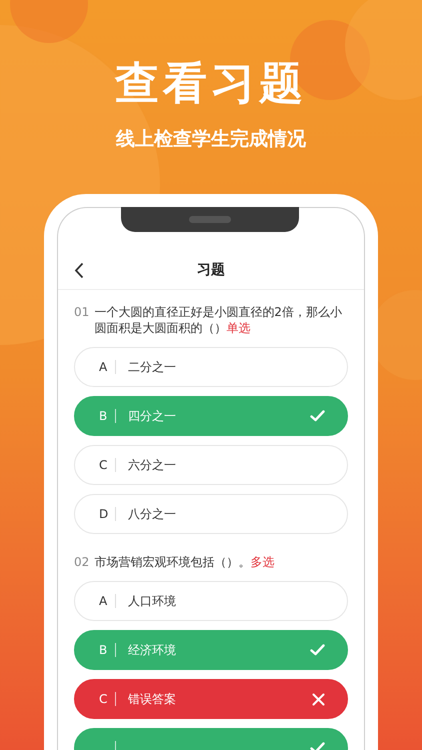 Image resolution: width=422 pixels, height=750 pixels. What do you see at coordinates (152, 416) in the screenshot?
I see `option-text: 四分之一` at bounding box center [152, 416].